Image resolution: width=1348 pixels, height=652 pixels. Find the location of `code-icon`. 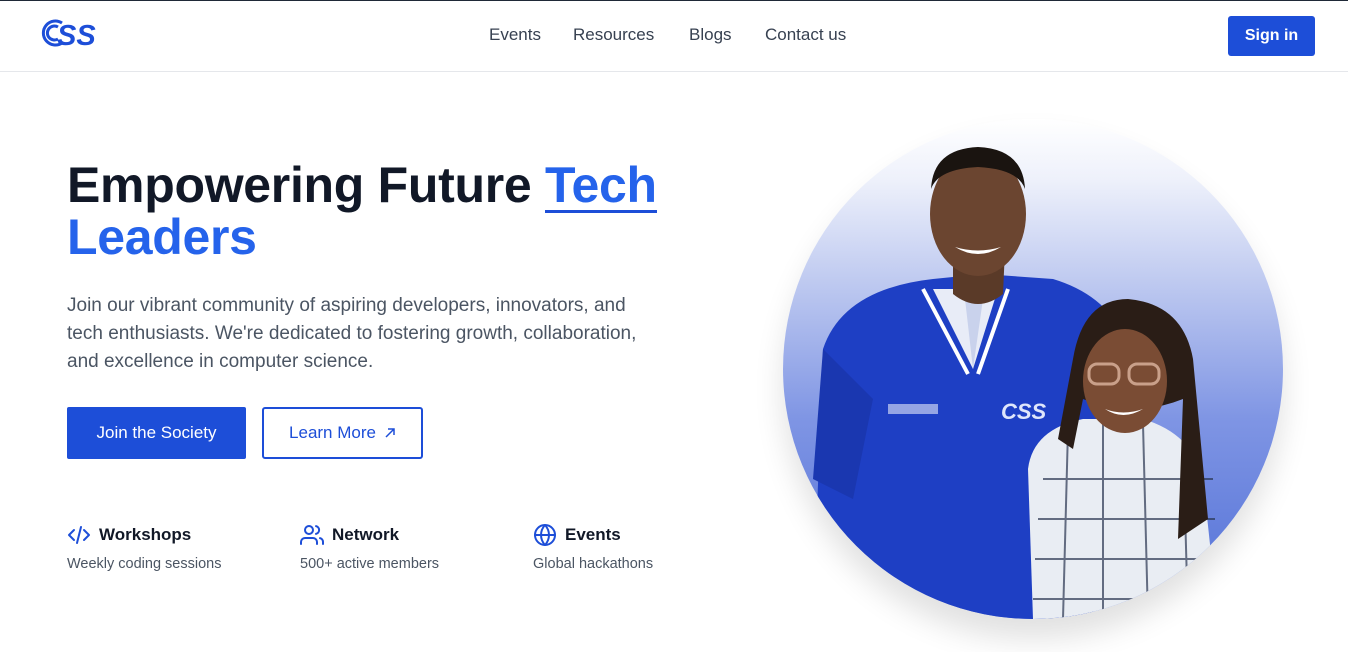

code-icon is located at coordinates (79, 535).